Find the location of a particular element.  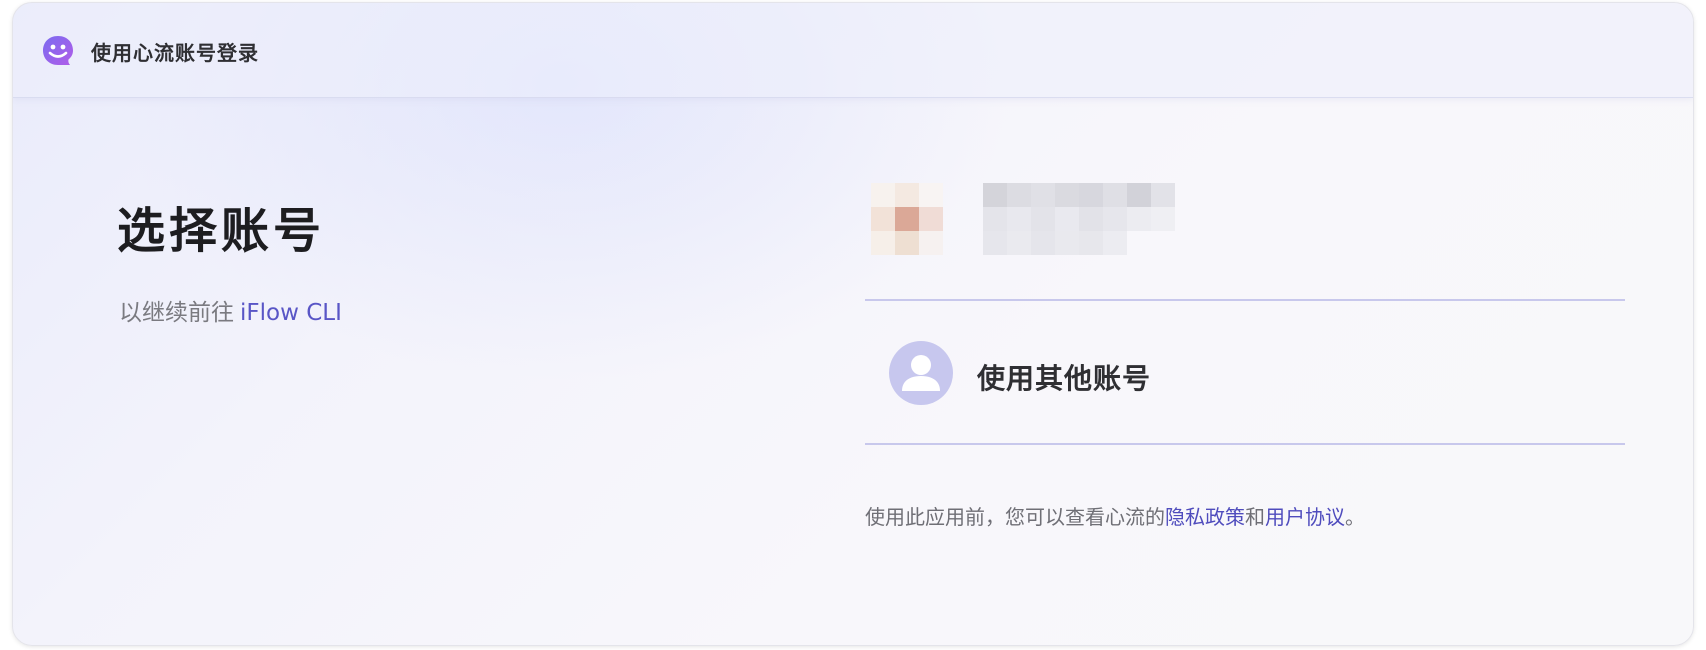

redacted-account-info is located at coordinates (1079, 219).